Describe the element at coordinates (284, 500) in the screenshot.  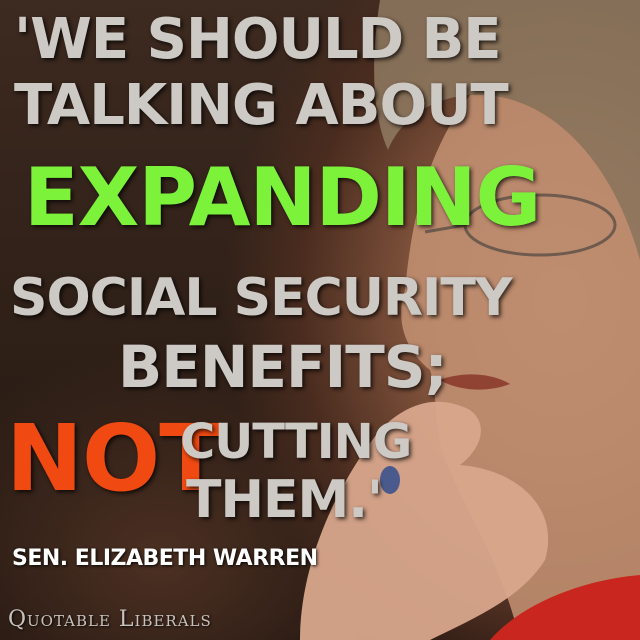
I see `quote-line-7: THEM.'` at that location.